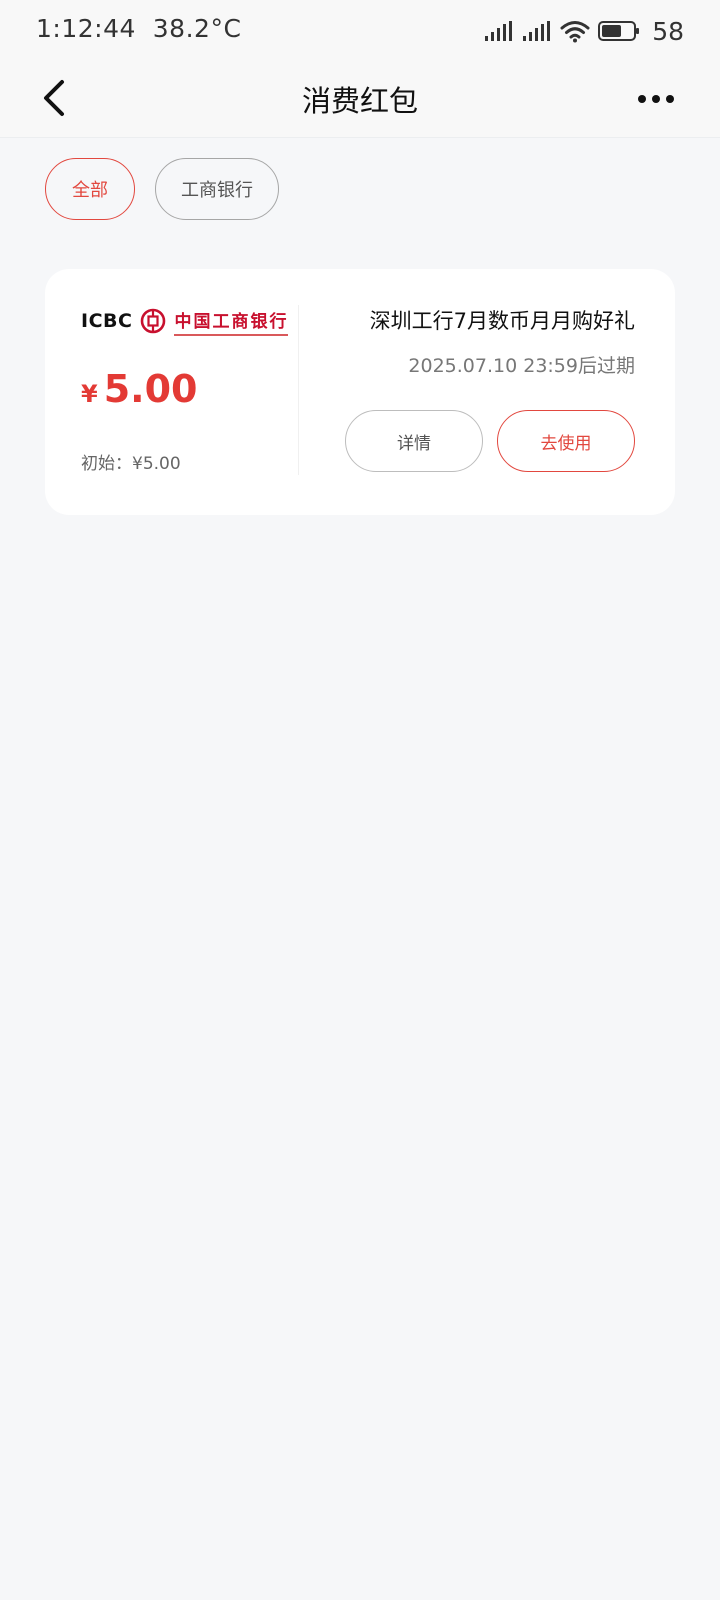  What do you see at coordinates (360, 31) in the screenshot?
I see `status-bar: 1:12:44 38.2°C 58` at bounding box center [360, 31].